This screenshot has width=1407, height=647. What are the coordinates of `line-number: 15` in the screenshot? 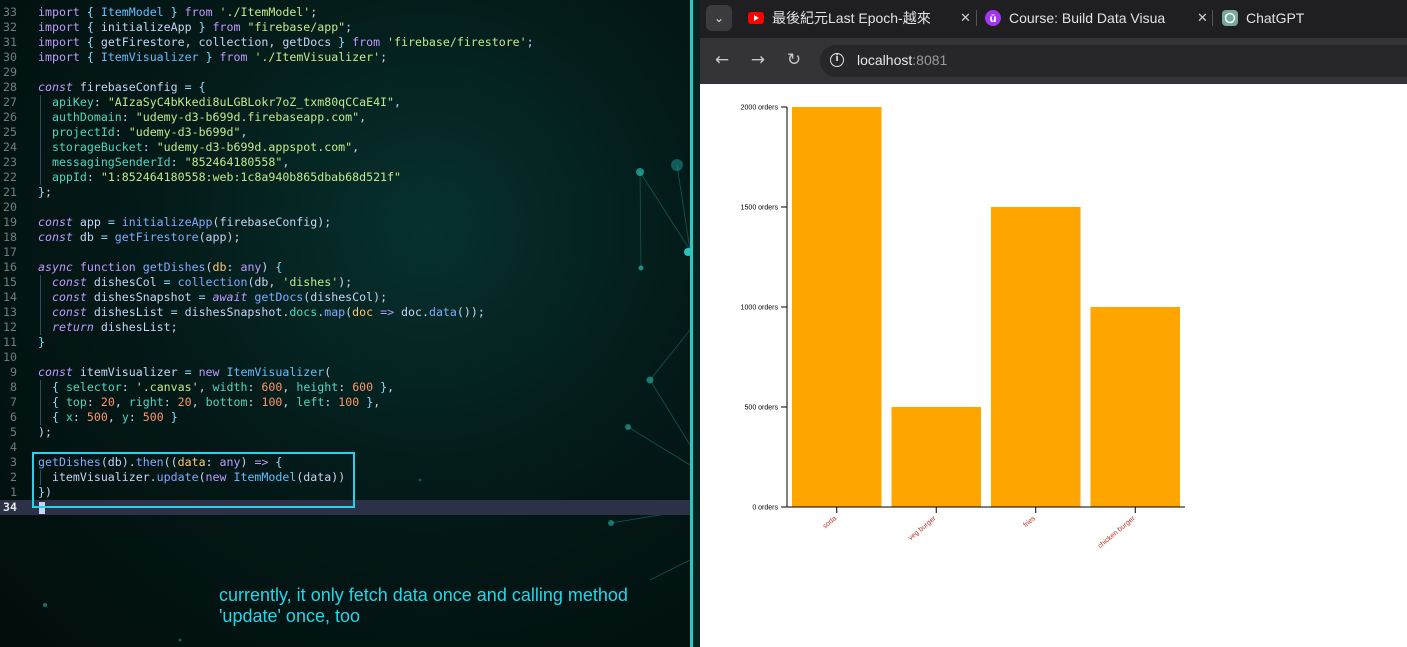 It's located at (10, 282).